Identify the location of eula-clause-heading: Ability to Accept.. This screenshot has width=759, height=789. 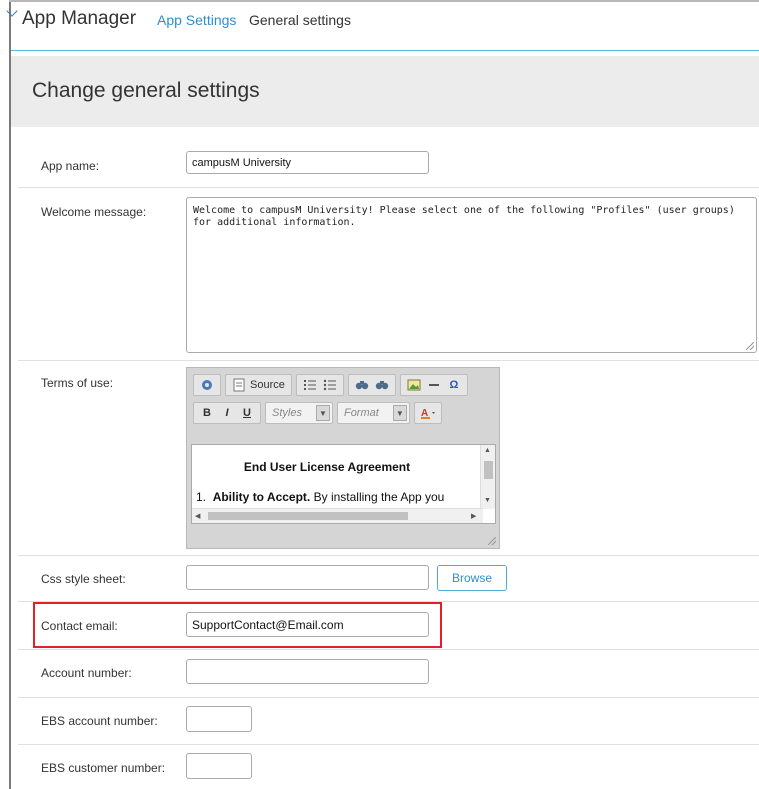
(261, 497).